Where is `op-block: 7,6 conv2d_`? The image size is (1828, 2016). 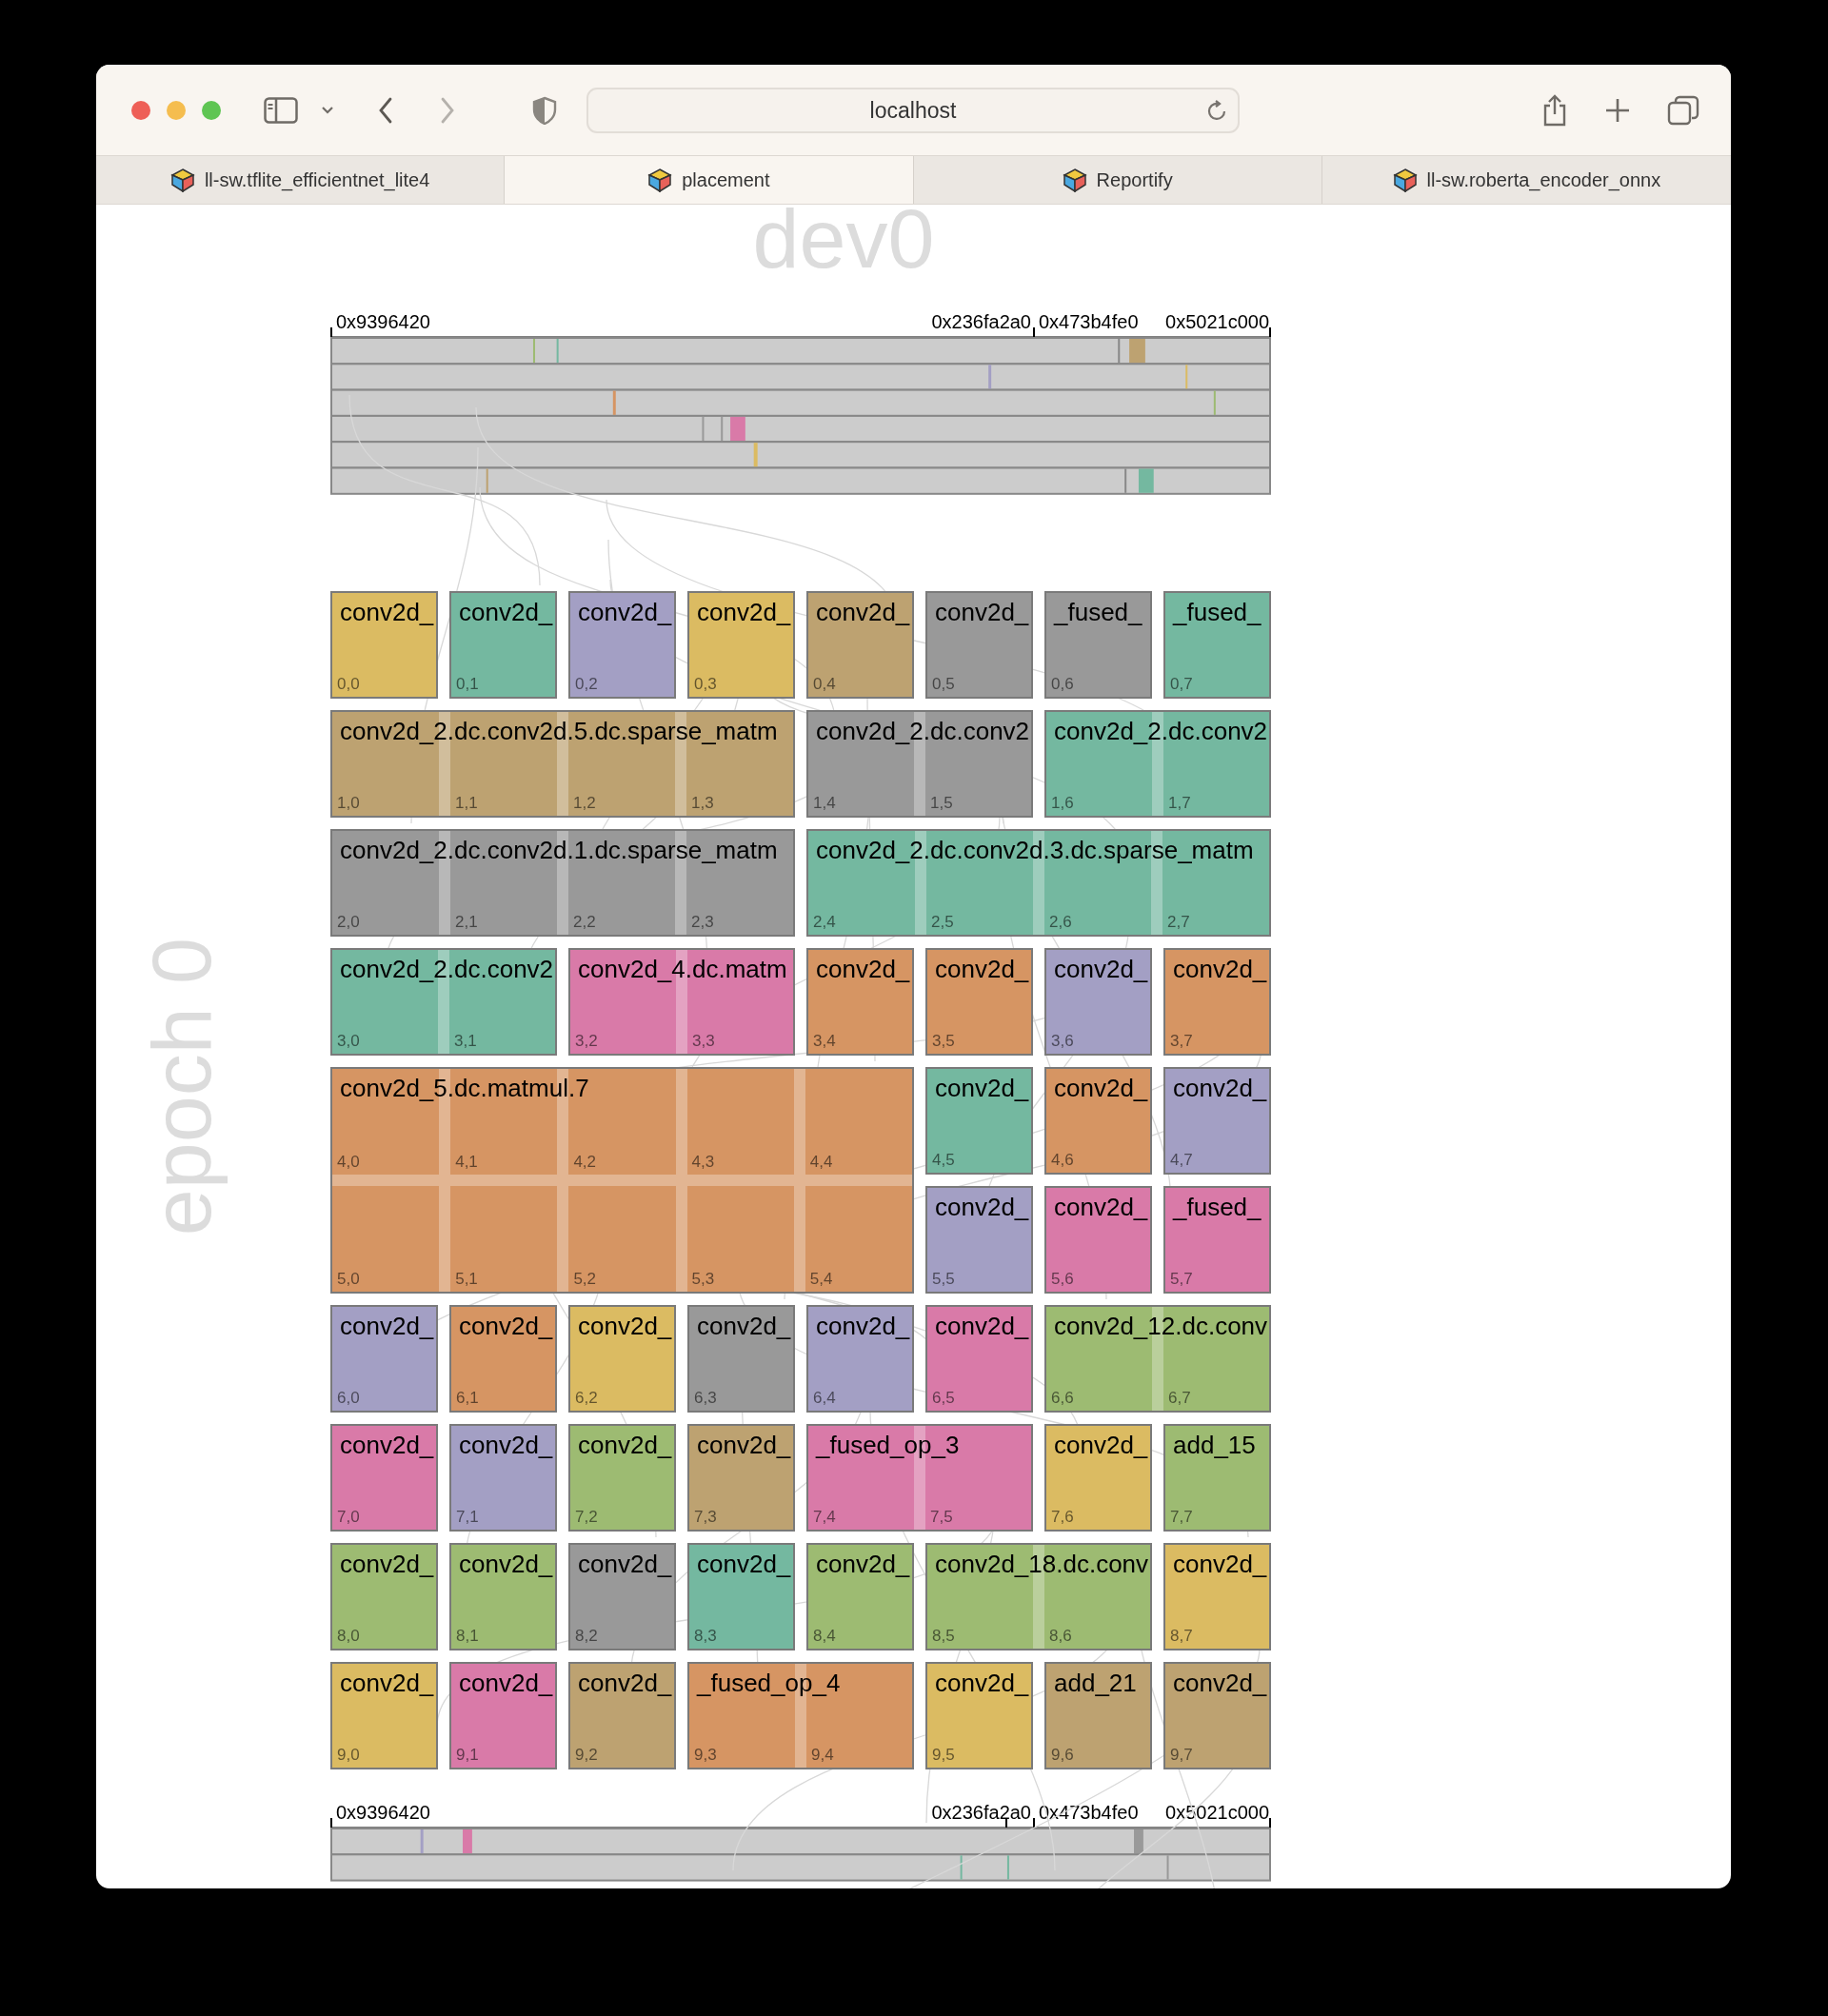
op-block: 7,6 conv2d_ is located at coordinates (1098, 1478).